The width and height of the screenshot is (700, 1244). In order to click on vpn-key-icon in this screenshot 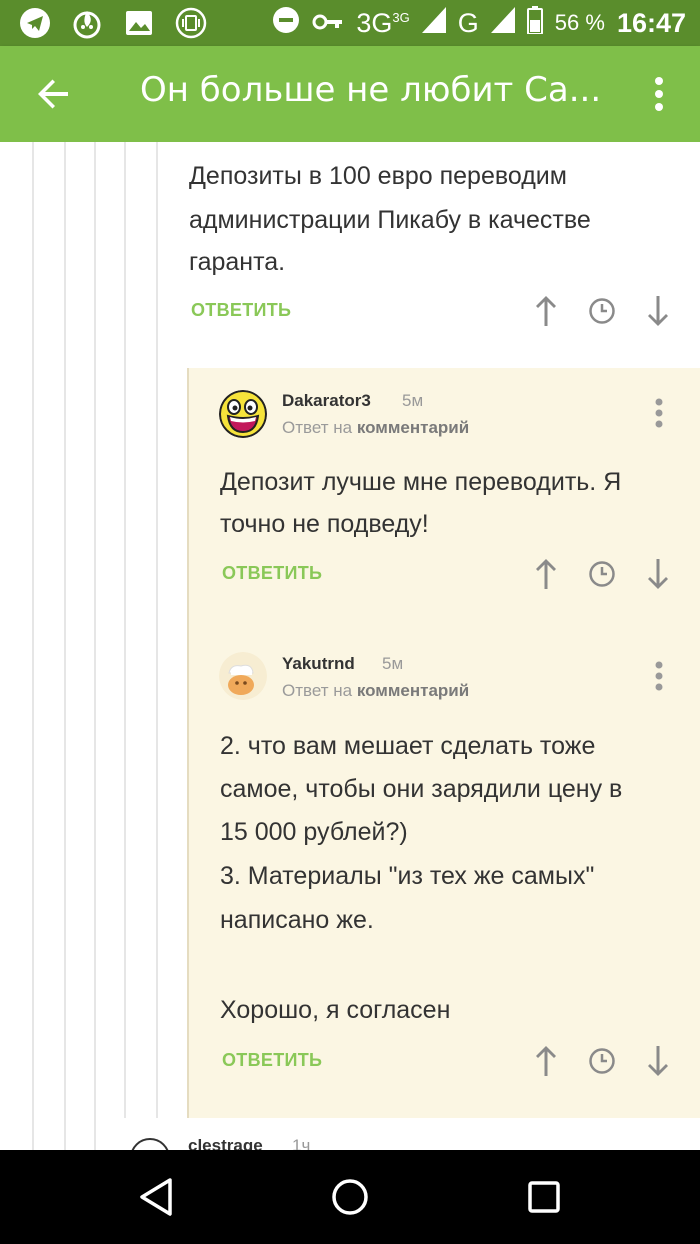, I will do `click(328, 23)`.